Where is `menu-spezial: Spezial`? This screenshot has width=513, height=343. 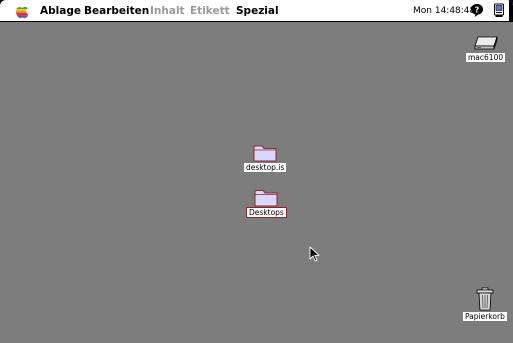 menu-spezial: Spezial is located at coordinates (257, 11).